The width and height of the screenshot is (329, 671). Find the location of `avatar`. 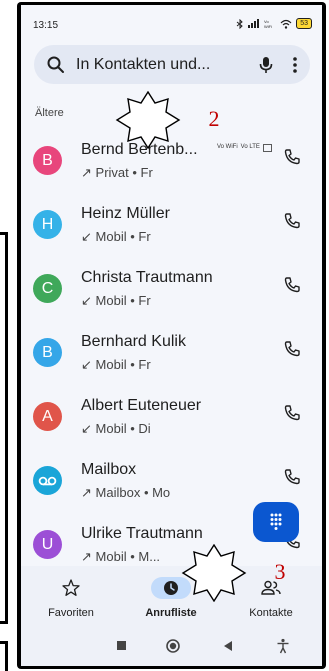

avatar is located at coordinates (47, 480).